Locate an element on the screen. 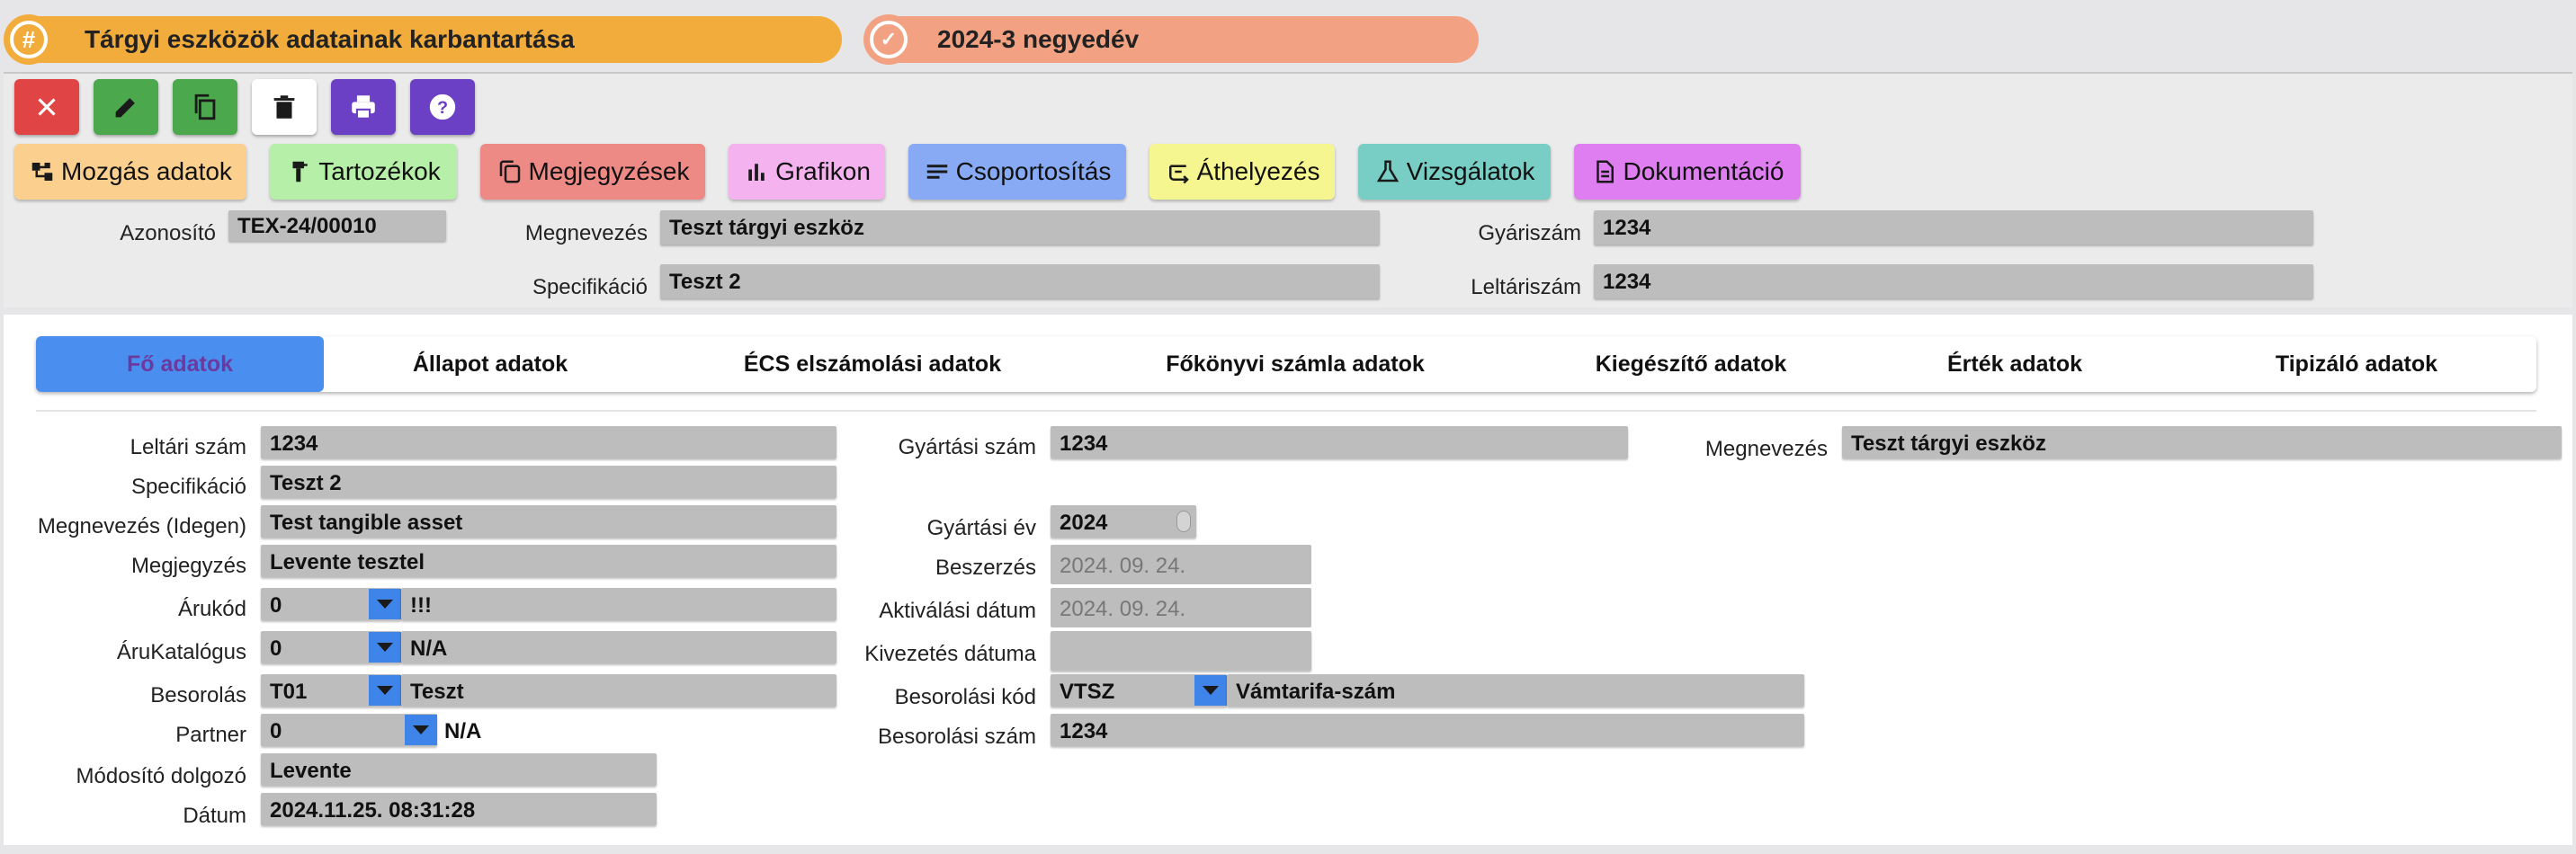  nav-mozgas-label: Mozgás adatok is located at coordinates (146, 171).